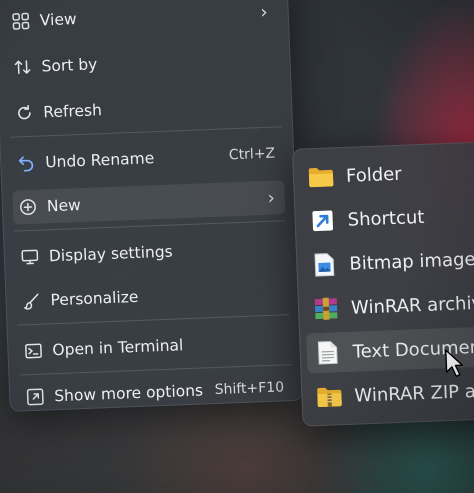 This screenshot has height=493, width=474. What do you see at coordinates (322, 220) in the screenshot?
I see `shortcut-icon` at bounding box center [322, 220].